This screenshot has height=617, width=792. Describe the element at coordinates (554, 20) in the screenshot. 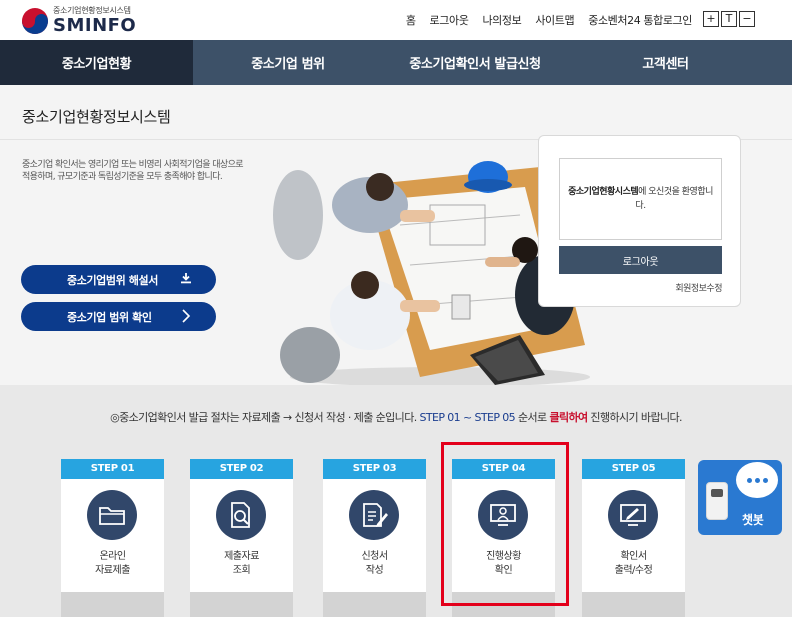

I see `sitemap-link: 사이트맵` at that location.